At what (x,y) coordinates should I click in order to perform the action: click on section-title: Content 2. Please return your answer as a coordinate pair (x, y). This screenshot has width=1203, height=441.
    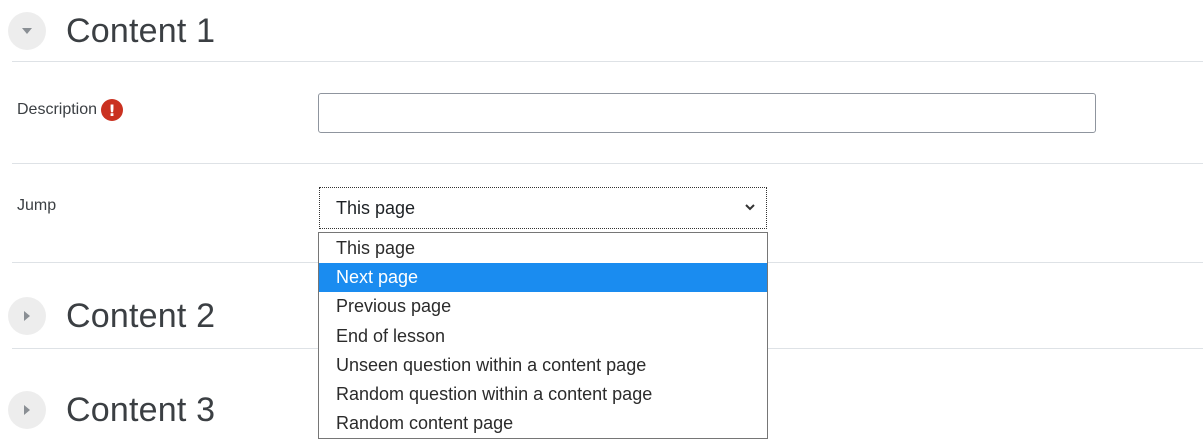
    Looking at the image, I should click on (141, 315).